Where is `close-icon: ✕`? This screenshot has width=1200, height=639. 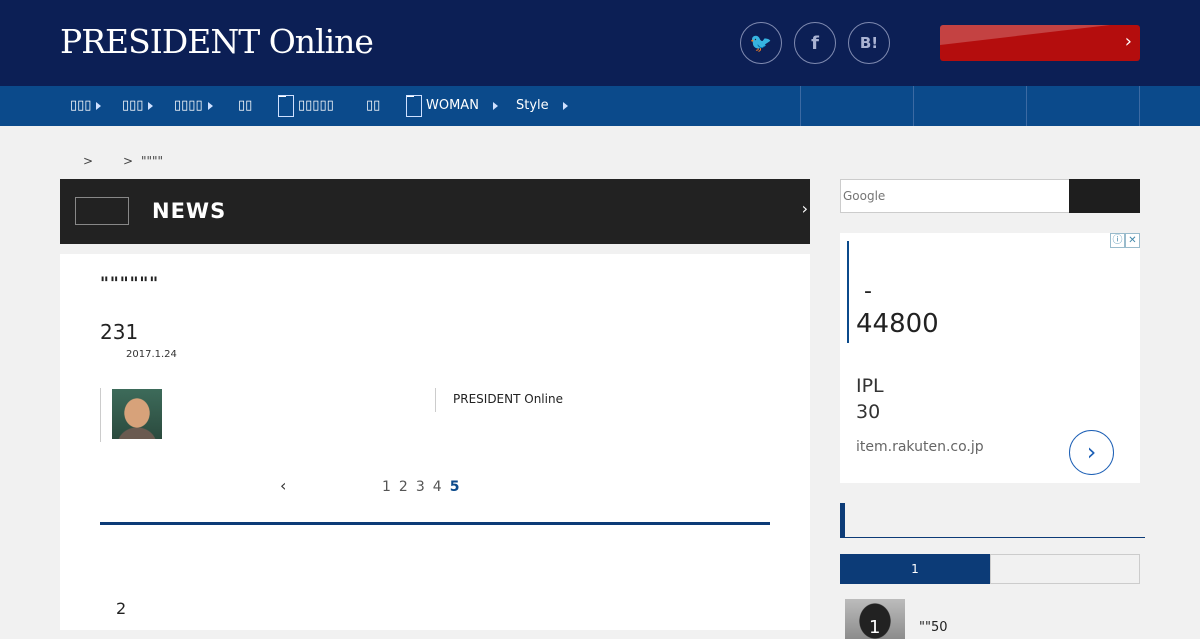 close-icon: ✕ is located at coordinates (1132, 240).